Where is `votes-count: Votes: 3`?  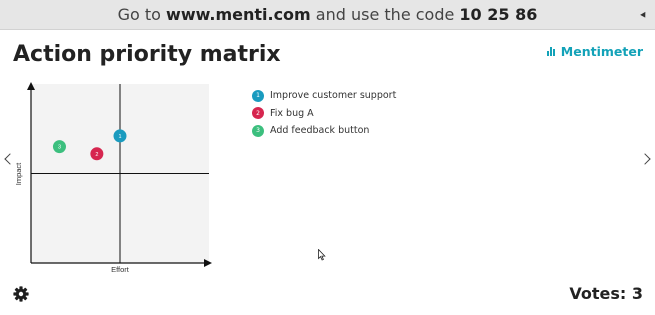
votes-count: Votes: 3 is located at coordinates (606, 293).